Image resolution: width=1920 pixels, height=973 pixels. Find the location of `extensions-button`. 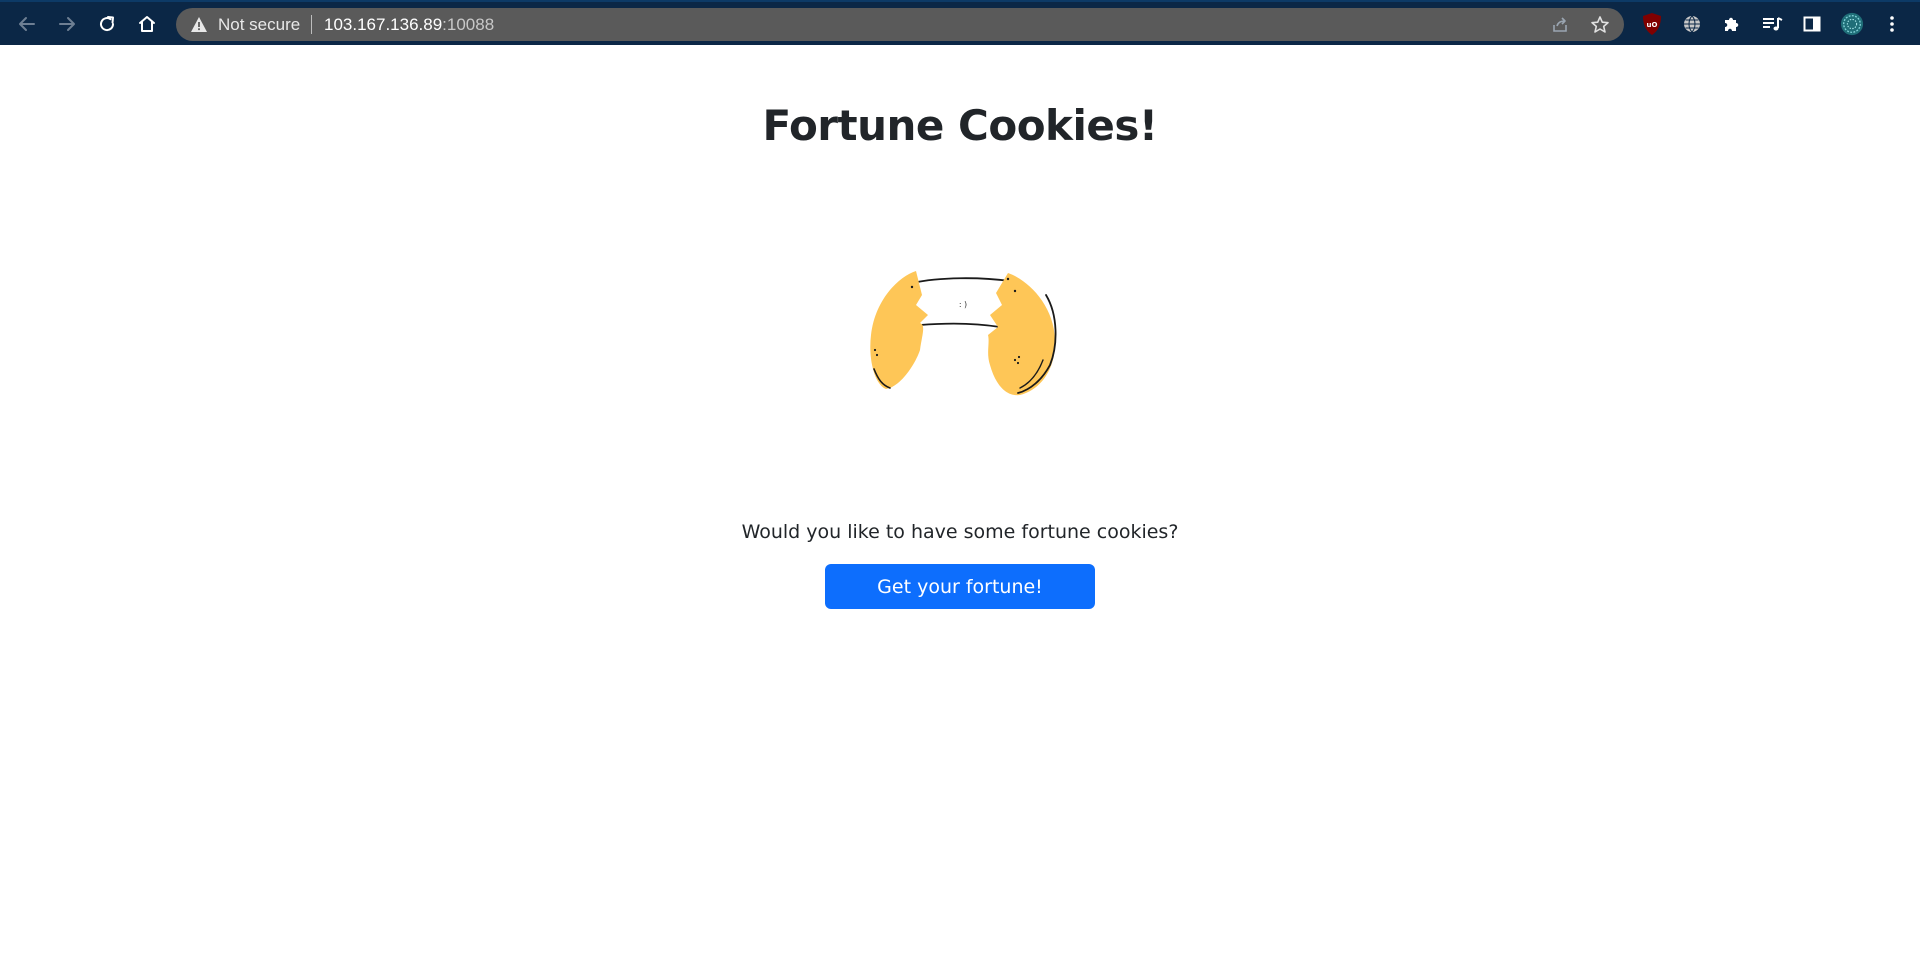

extensions-button is located at coordinates (1732, 24).